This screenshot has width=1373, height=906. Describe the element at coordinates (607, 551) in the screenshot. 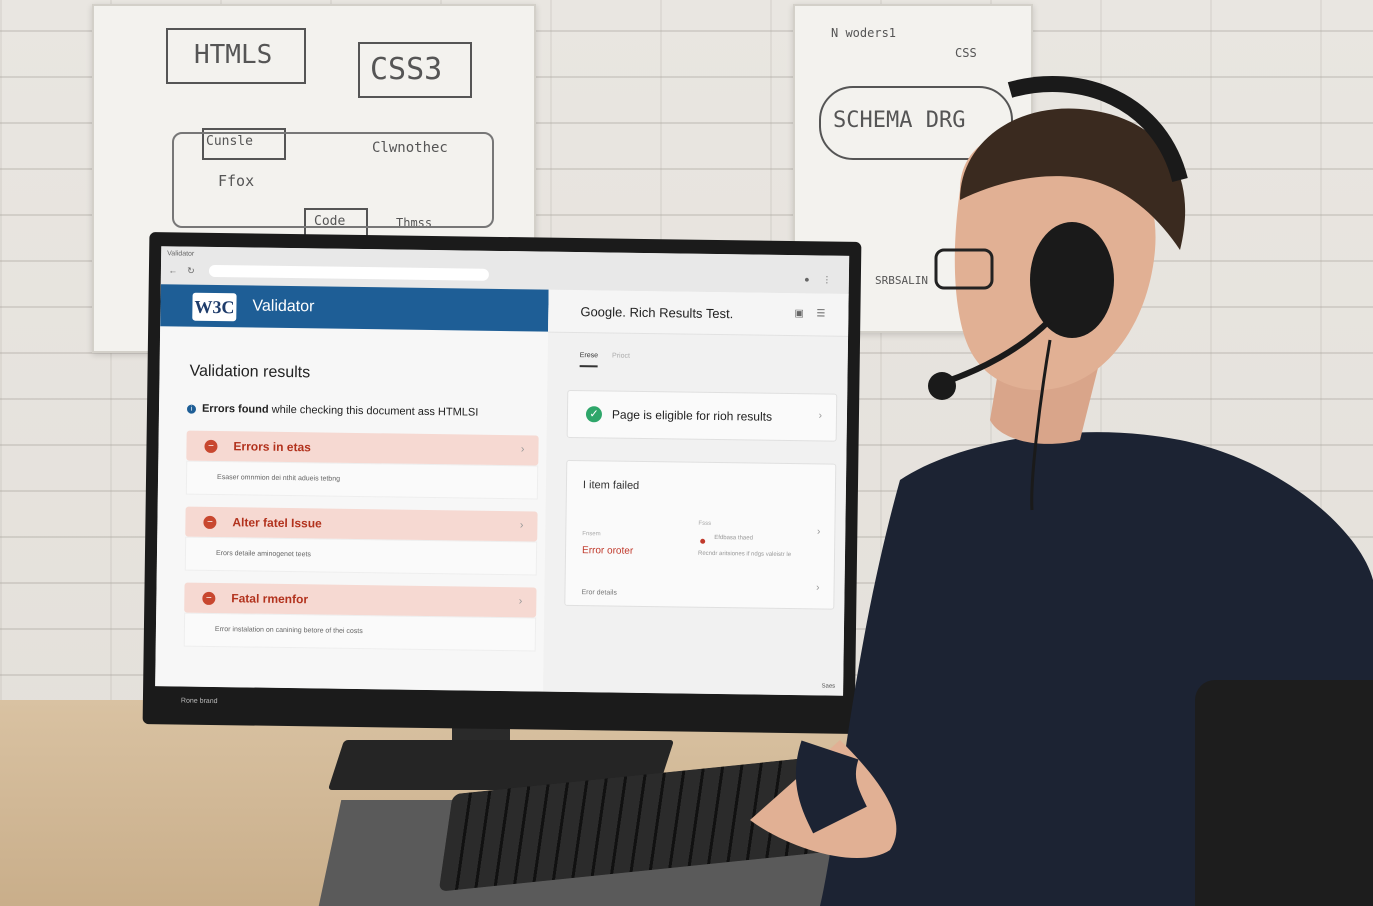

I see `error-value: Error oroter` at that location.